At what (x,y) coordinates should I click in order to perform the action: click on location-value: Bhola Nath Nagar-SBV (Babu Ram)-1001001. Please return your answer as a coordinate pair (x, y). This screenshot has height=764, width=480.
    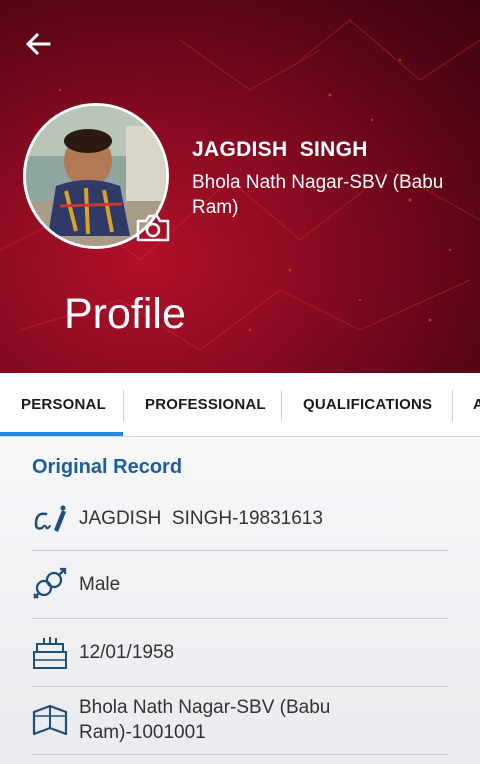
    Looking at the image, I should click on (207, 720).